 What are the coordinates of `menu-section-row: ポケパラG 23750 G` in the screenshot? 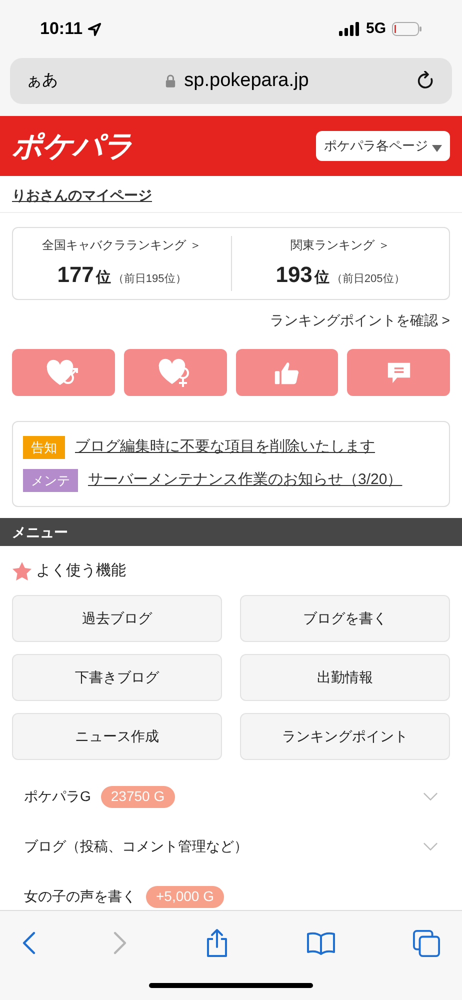 It's located at (231, 797).